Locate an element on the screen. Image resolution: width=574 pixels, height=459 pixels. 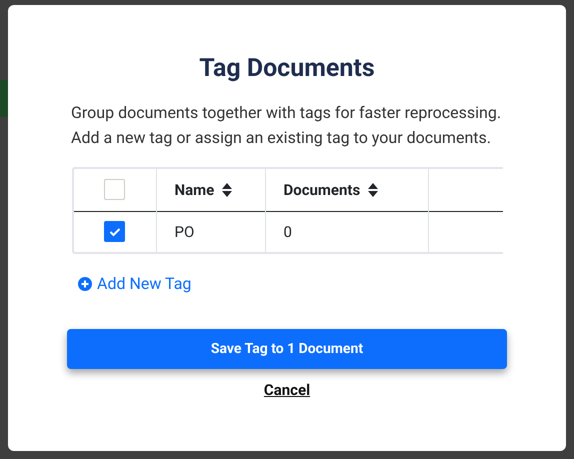
description-text: Add a new tag or assign an existing tag to your documents. is located at coordinates (281, 138).